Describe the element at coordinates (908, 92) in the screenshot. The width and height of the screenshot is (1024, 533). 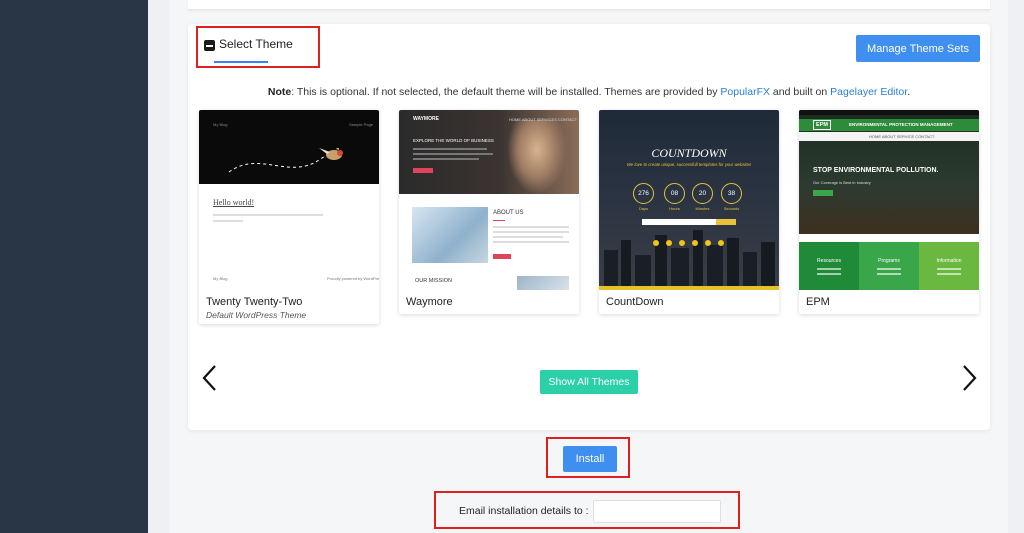
I see `note-text-3: .` at that location.